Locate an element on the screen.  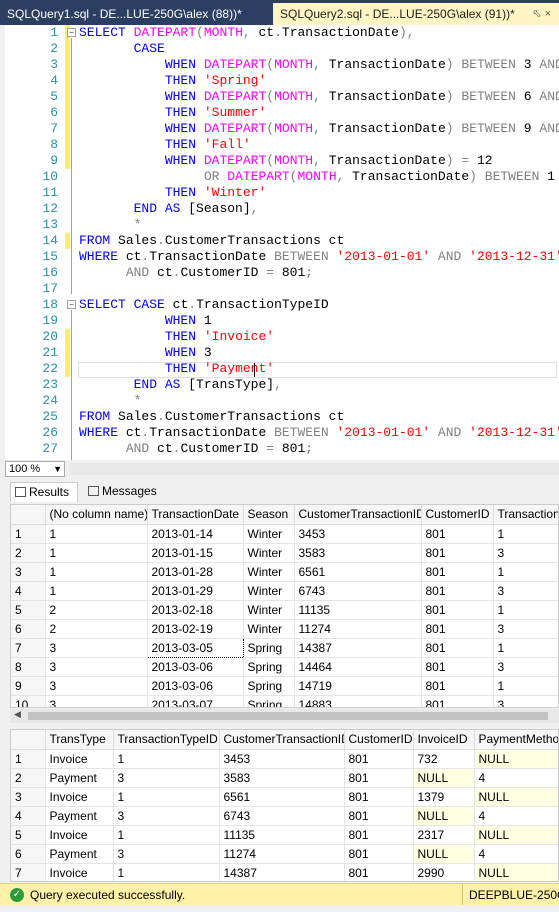
grid-cell: 2013-02-19 is located at coordinates (195, 629).